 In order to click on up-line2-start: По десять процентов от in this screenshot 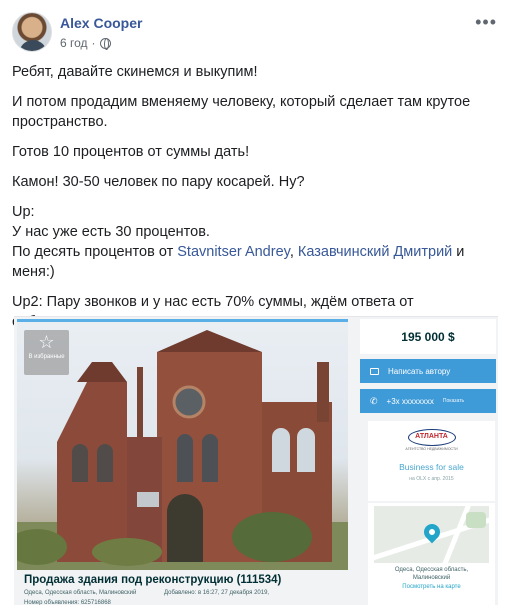, I will do `click(95, 252)`.